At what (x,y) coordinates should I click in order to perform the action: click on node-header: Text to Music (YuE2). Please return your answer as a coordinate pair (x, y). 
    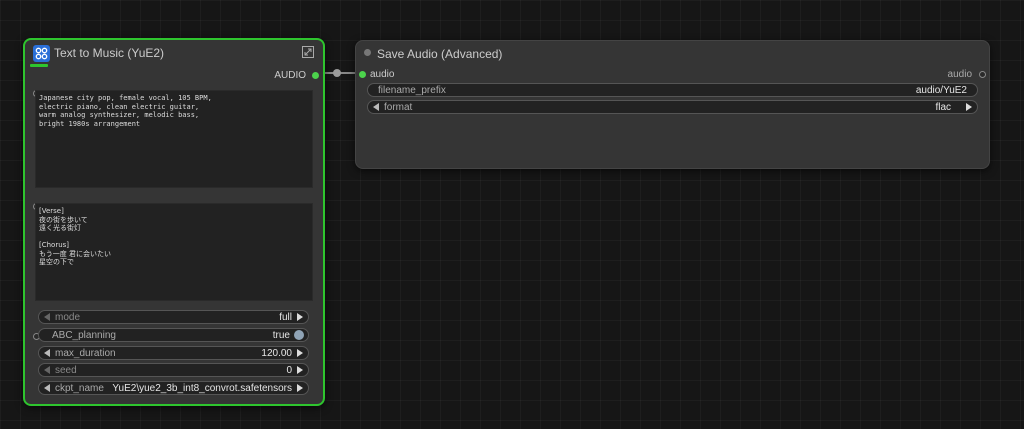
    Looking at the image, I should click on (174, 53).